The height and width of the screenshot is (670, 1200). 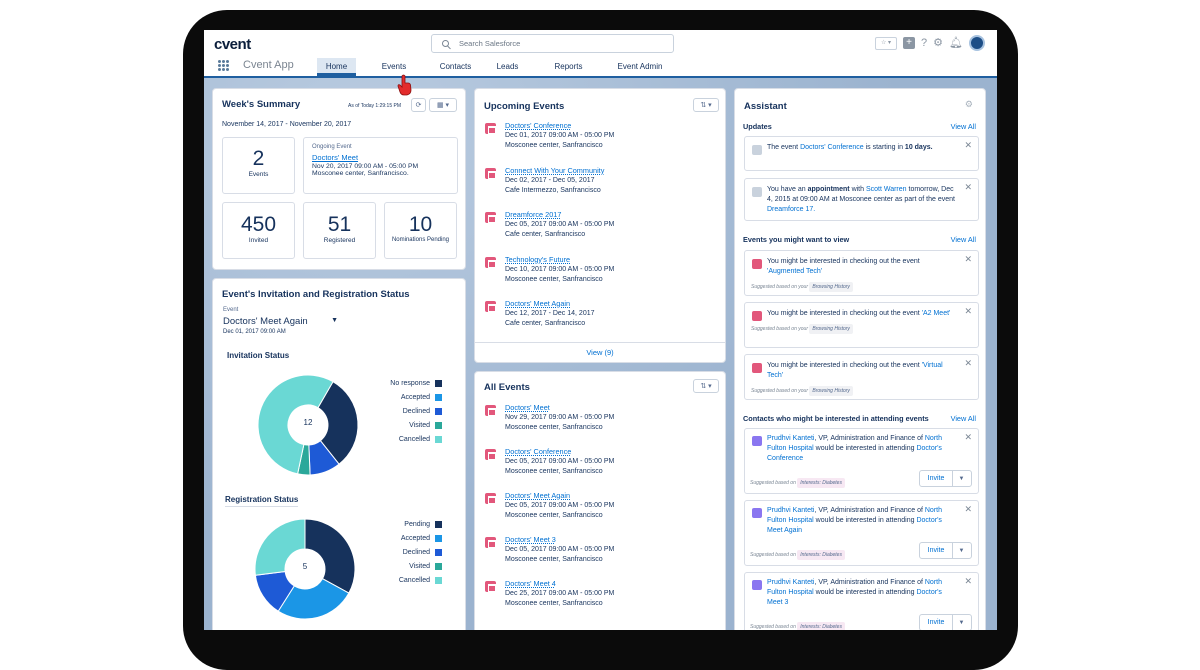 I want to click on ongoing-event-place: Mosconee center, Sanfrancisco., so click(x=360, y=173).